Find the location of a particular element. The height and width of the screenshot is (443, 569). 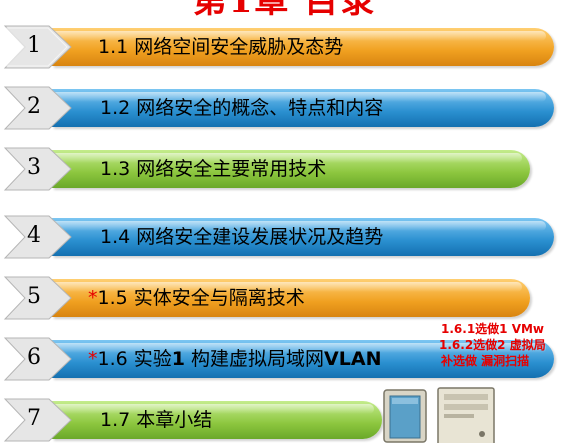

item-label: 1.7 本章小结 is located at coordinates (156, 420).